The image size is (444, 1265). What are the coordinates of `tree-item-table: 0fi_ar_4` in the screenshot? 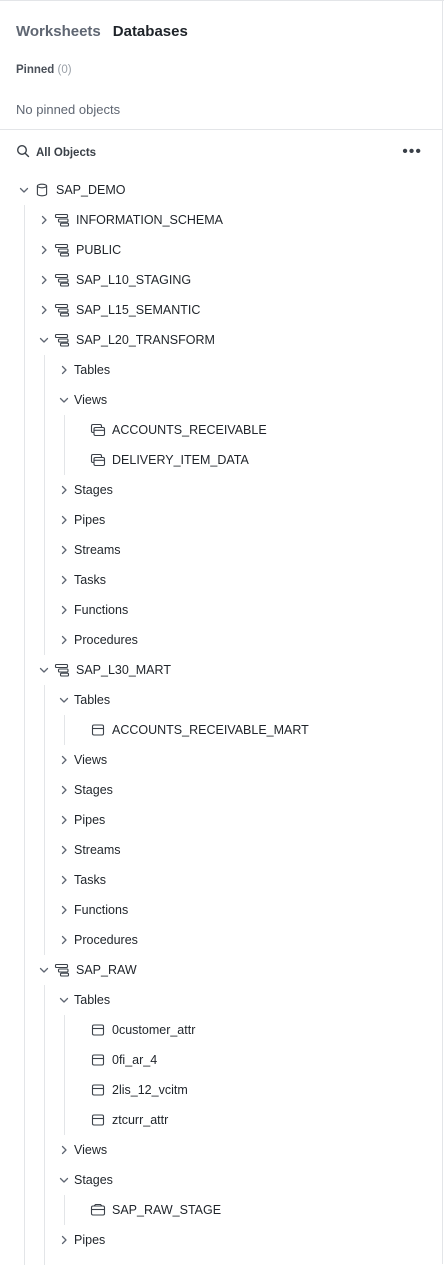 It's located at (221, 1060).